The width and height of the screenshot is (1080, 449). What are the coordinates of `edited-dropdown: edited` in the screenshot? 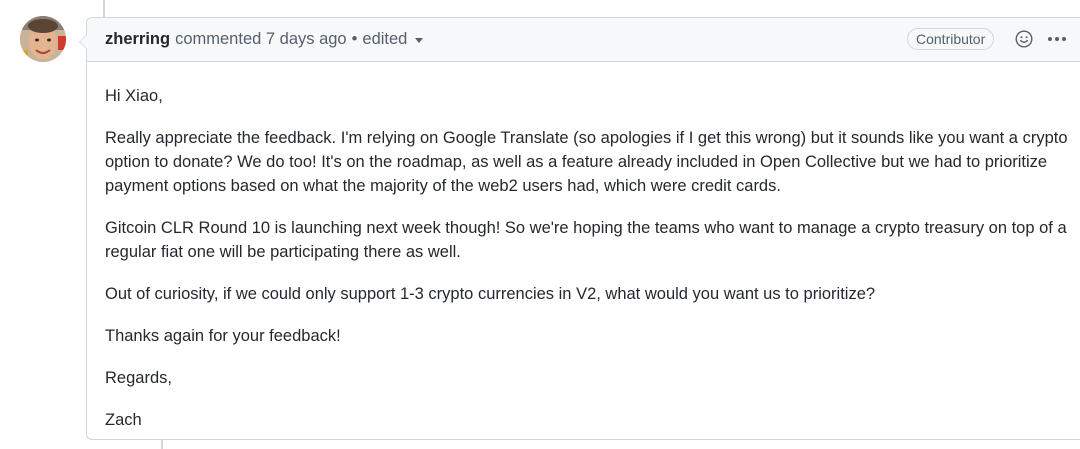 It's located at (393, 39).